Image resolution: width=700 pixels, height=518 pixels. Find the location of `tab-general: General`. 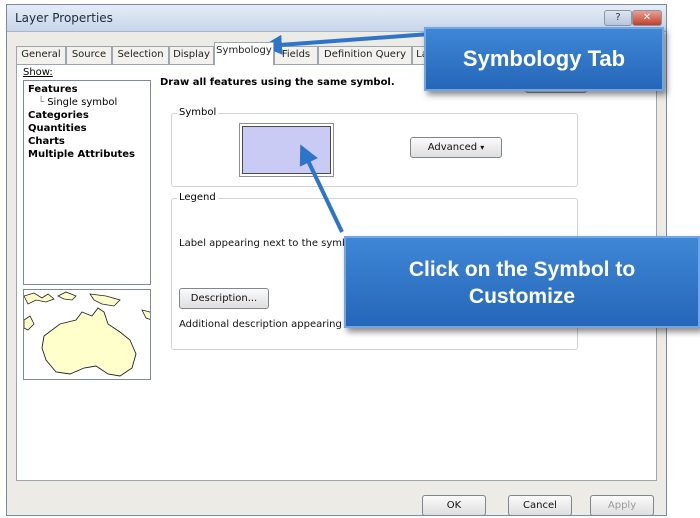

tab-general: General is located at coordinates (41, 55).